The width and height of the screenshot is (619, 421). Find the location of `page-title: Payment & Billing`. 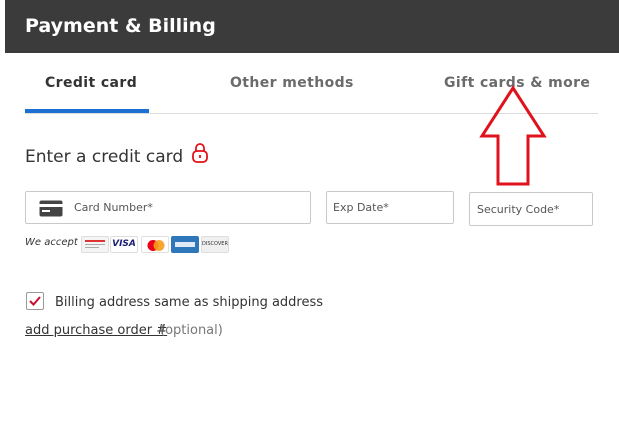

page-title: Payment & Billing is located at coordinates (120, 26).